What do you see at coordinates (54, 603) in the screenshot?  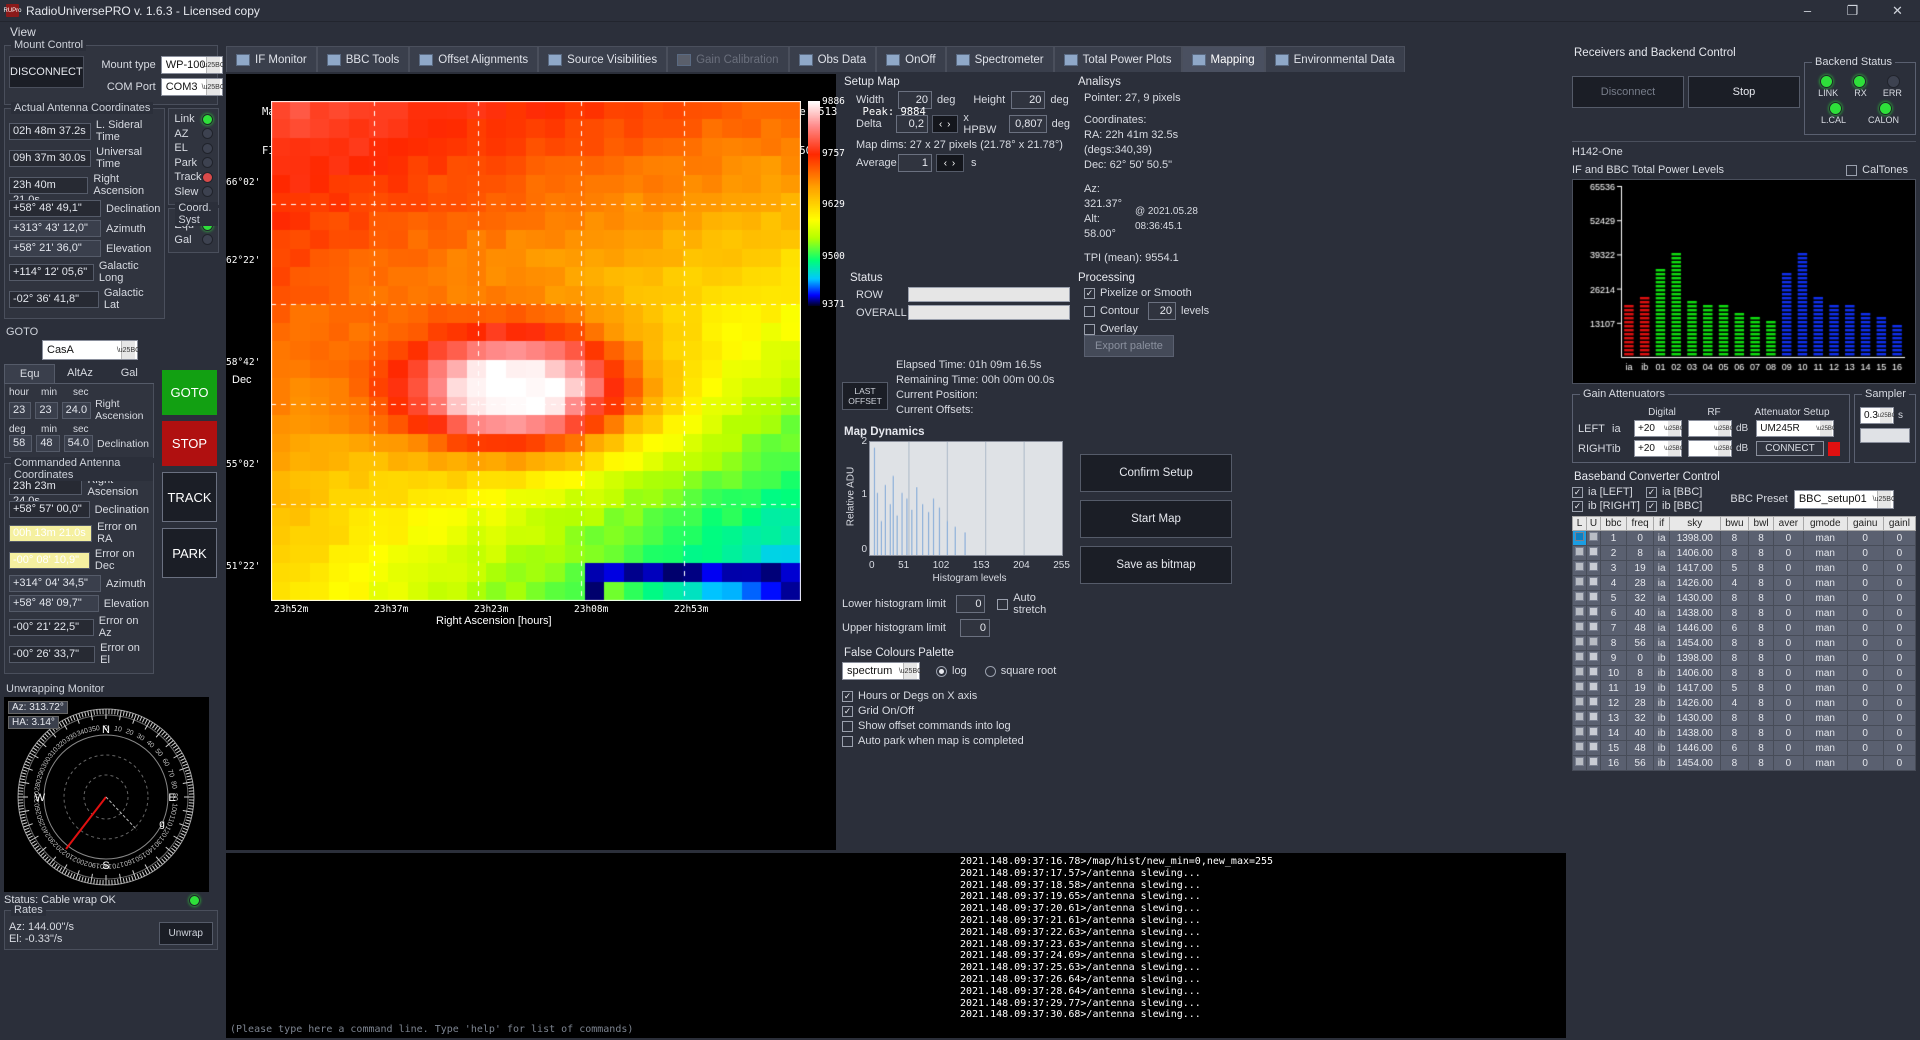 I see `commanded-coord-value-5: +58° 48' 09,7"` at bounding box center [54, 603].